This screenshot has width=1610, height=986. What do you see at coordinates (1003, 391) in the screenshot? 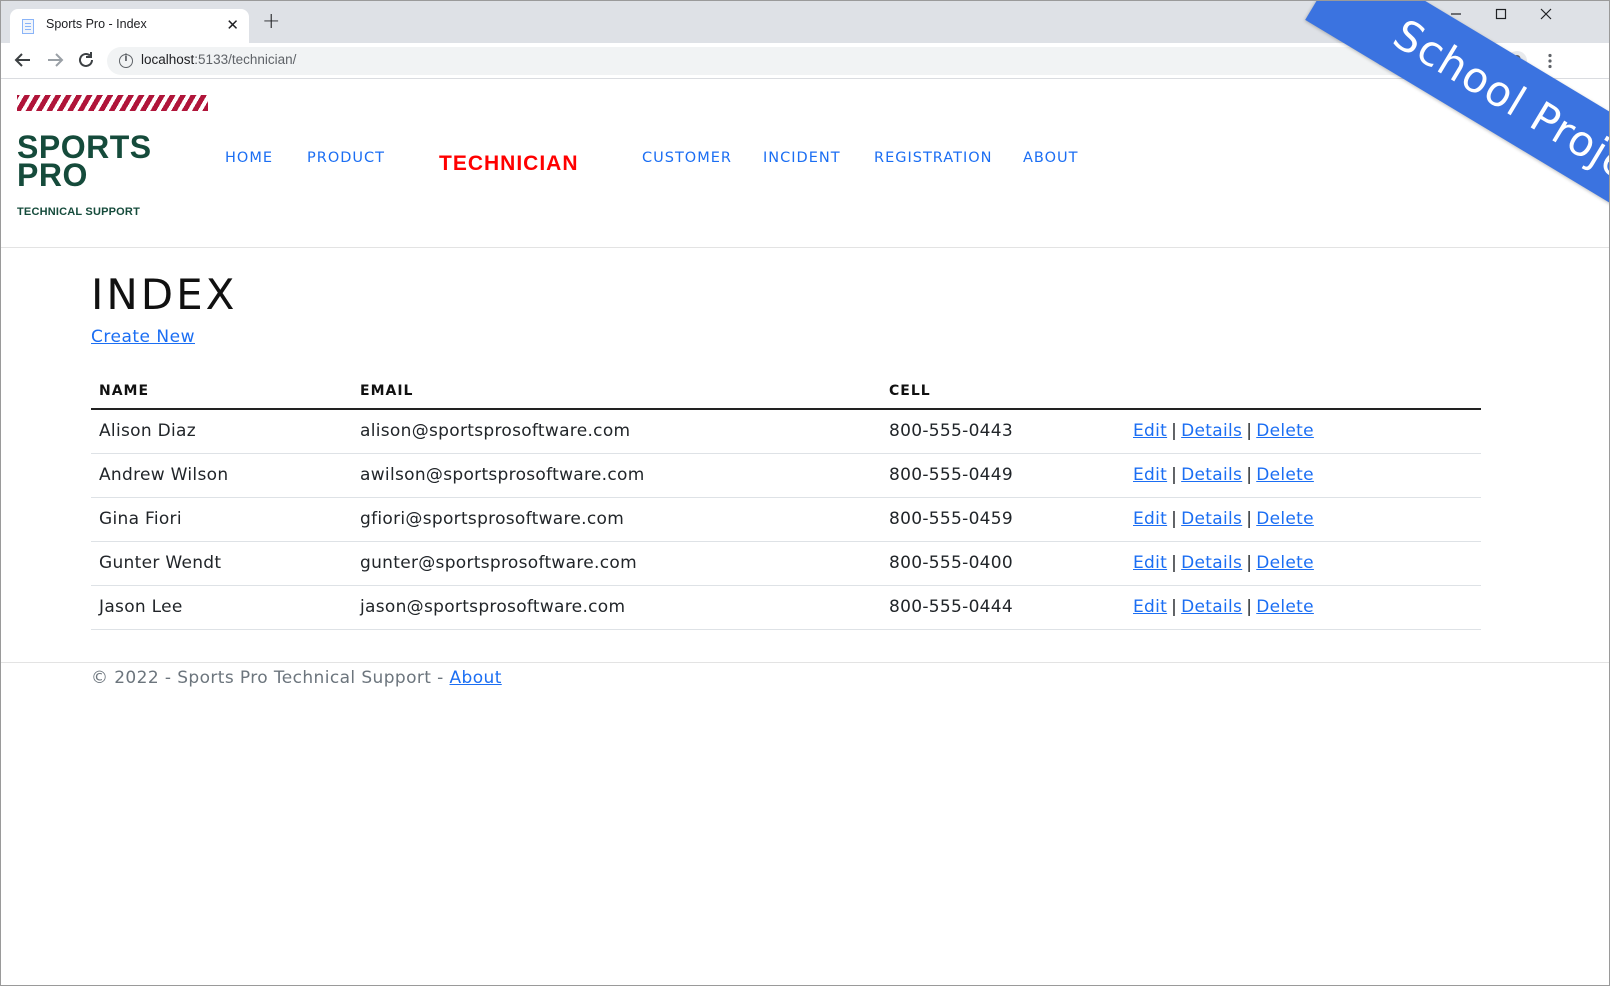
I see `column-header-cell: CELL` at bounding box center [1003, 391].